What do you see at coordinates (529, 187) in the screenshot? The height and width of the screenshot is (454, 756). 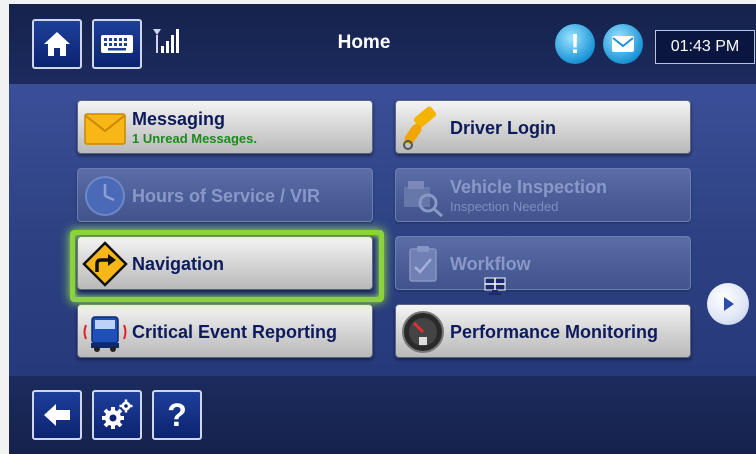 I see `tile-label: Vehicle Inspection` at bounding box center [529, 187].